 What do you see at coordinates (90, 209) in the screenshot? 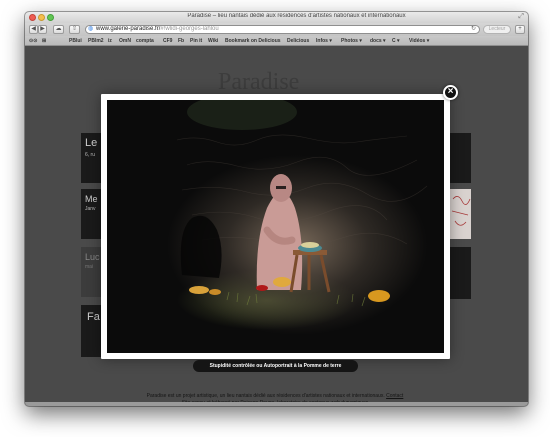
I see `card-subtitle: Janv` at bounding box center [90, 209].